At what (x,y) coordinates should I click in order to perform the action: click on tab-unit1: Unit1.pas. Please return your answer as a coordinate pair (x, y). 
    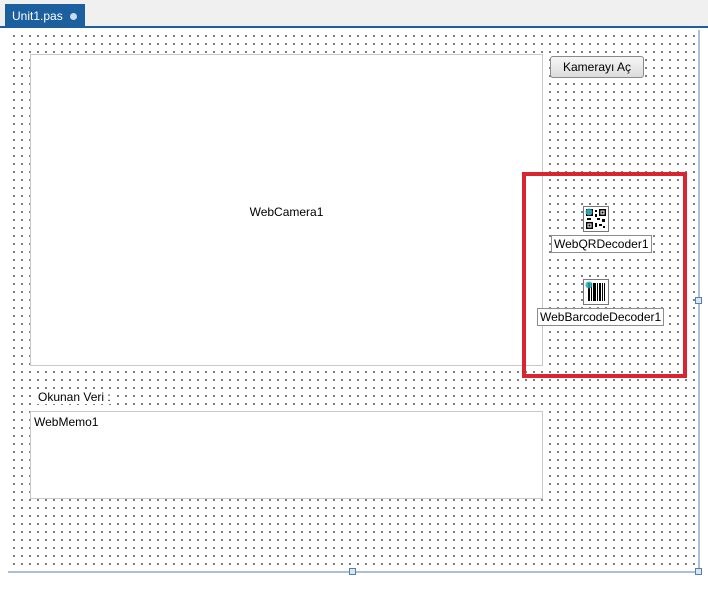
    Looking at the image, I should click on (45, 16).